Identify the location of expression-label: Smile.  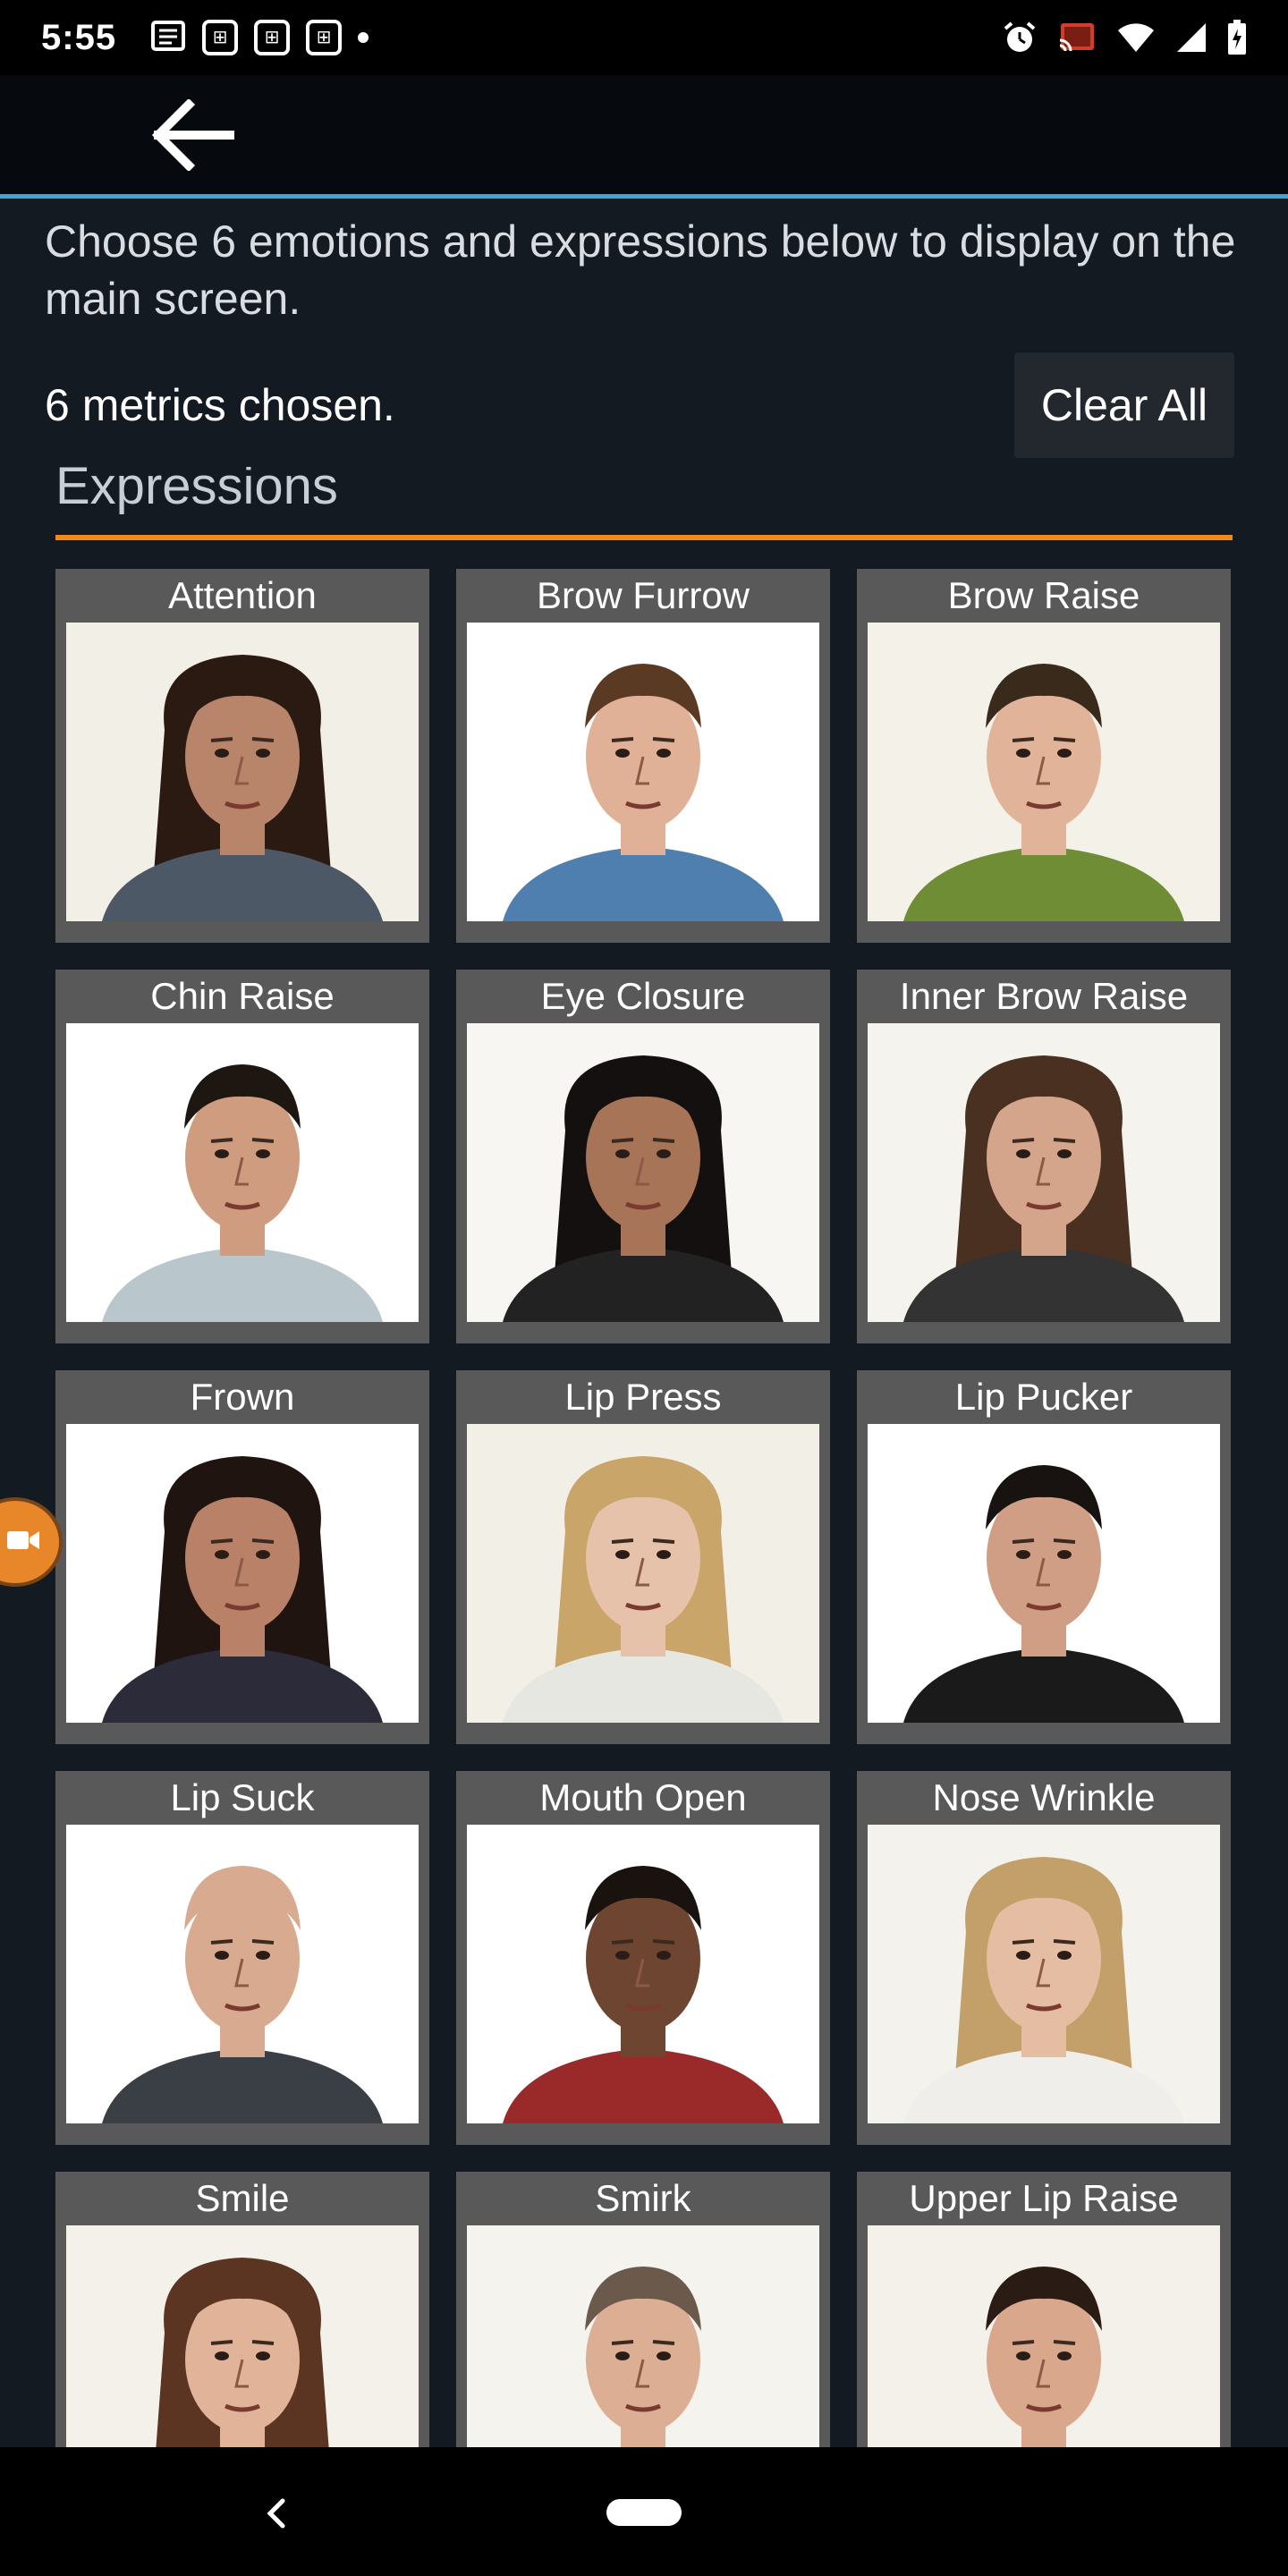
(242, 2198).